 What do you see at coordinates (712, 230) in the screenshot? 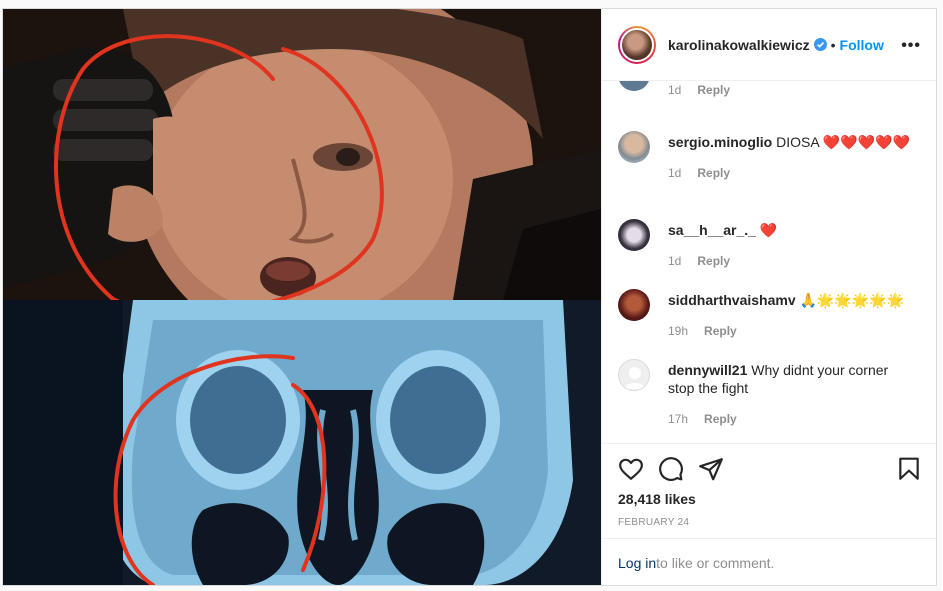
I see `comment-username: sa__h__ar_._` at bounding box center [712, 230].